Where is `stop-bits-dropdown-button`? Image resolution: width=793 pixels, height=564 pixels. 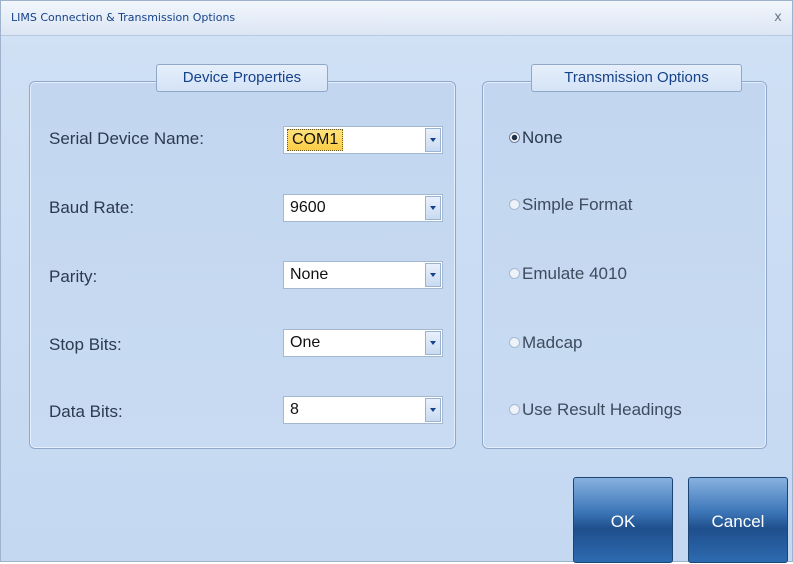
stop-bits-dropdown-button is located at coordinates (433, 343).